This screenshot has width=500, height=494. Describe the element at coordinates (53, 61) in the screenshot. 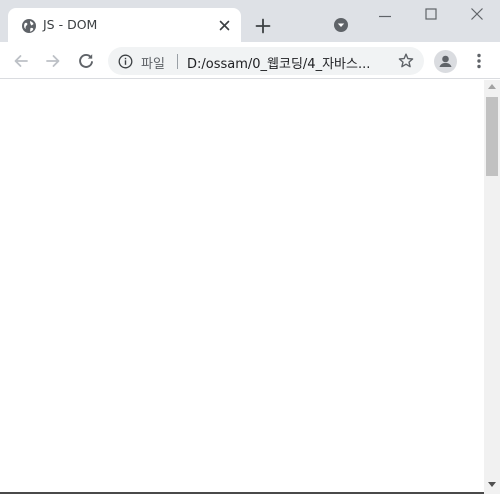

I see `forward-button` at that location.